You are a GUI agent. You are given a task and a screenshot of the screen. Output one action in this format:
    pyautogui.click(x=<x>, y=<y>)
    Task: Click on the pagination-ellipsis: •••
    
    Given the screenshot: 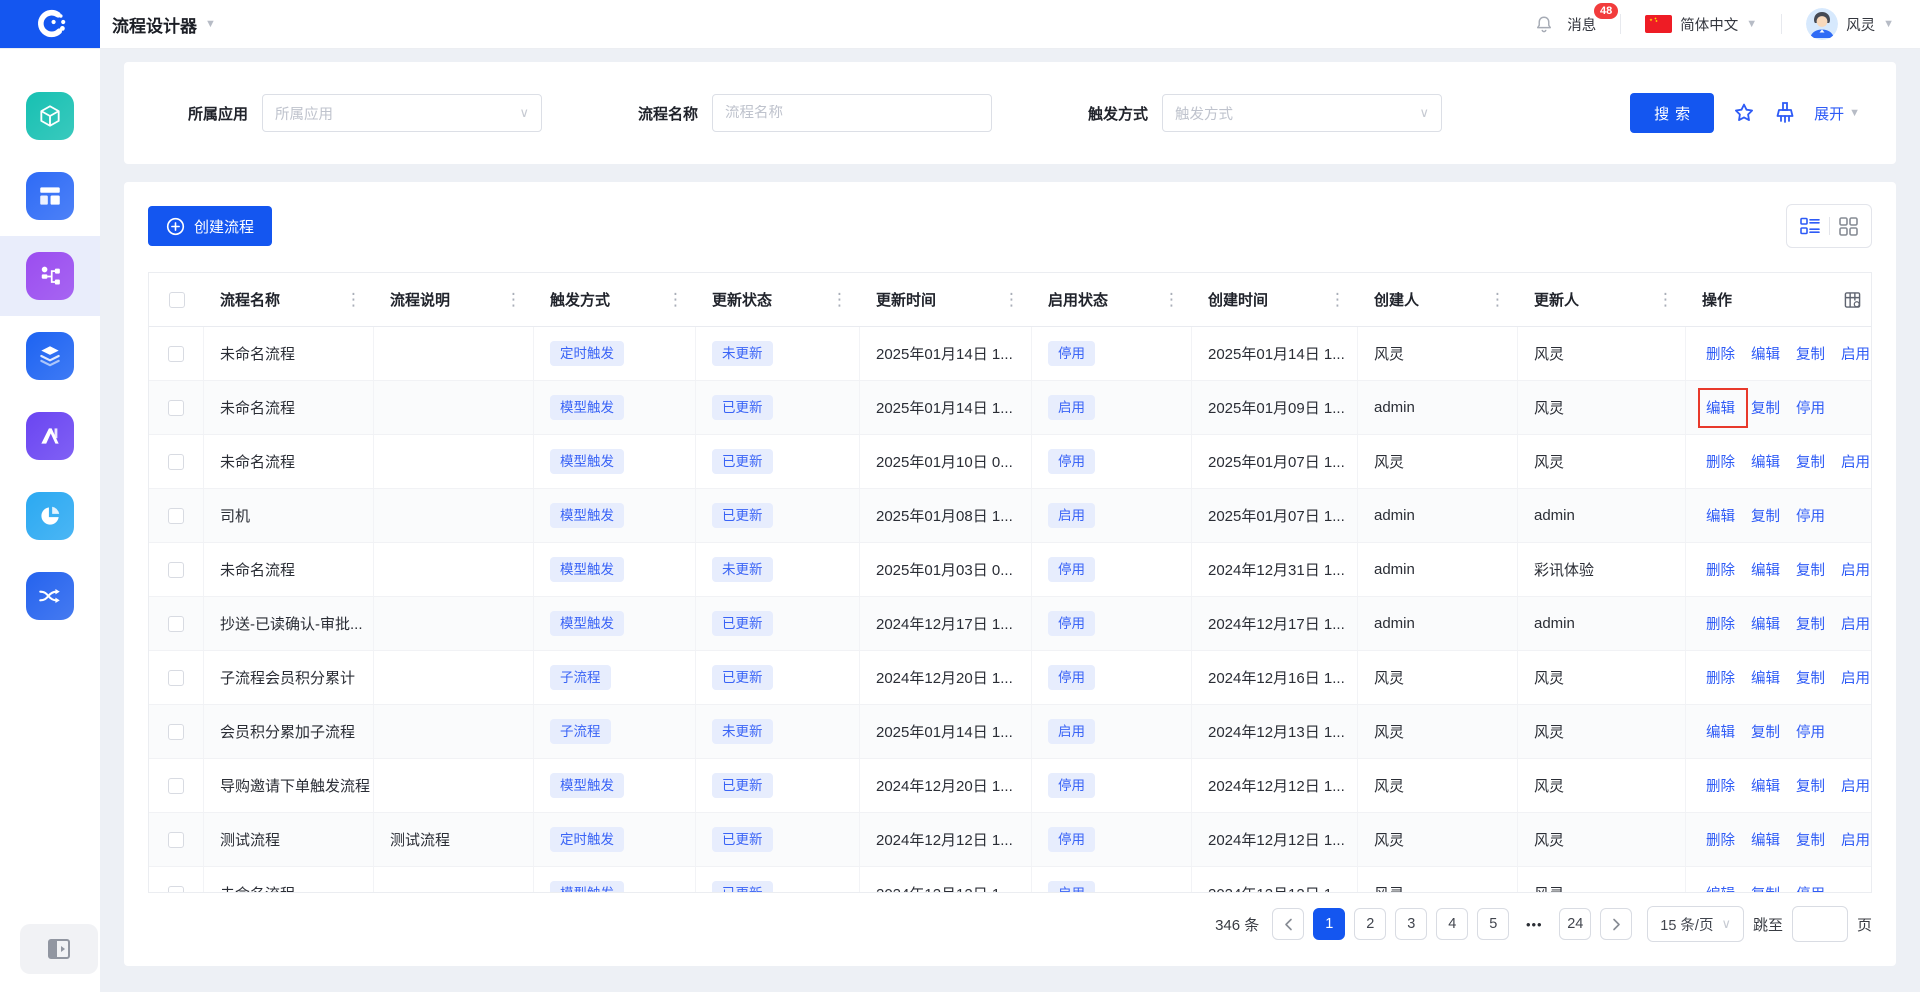 What is the action you would take?
    pyautogui.click(x=1534, y=924)
    